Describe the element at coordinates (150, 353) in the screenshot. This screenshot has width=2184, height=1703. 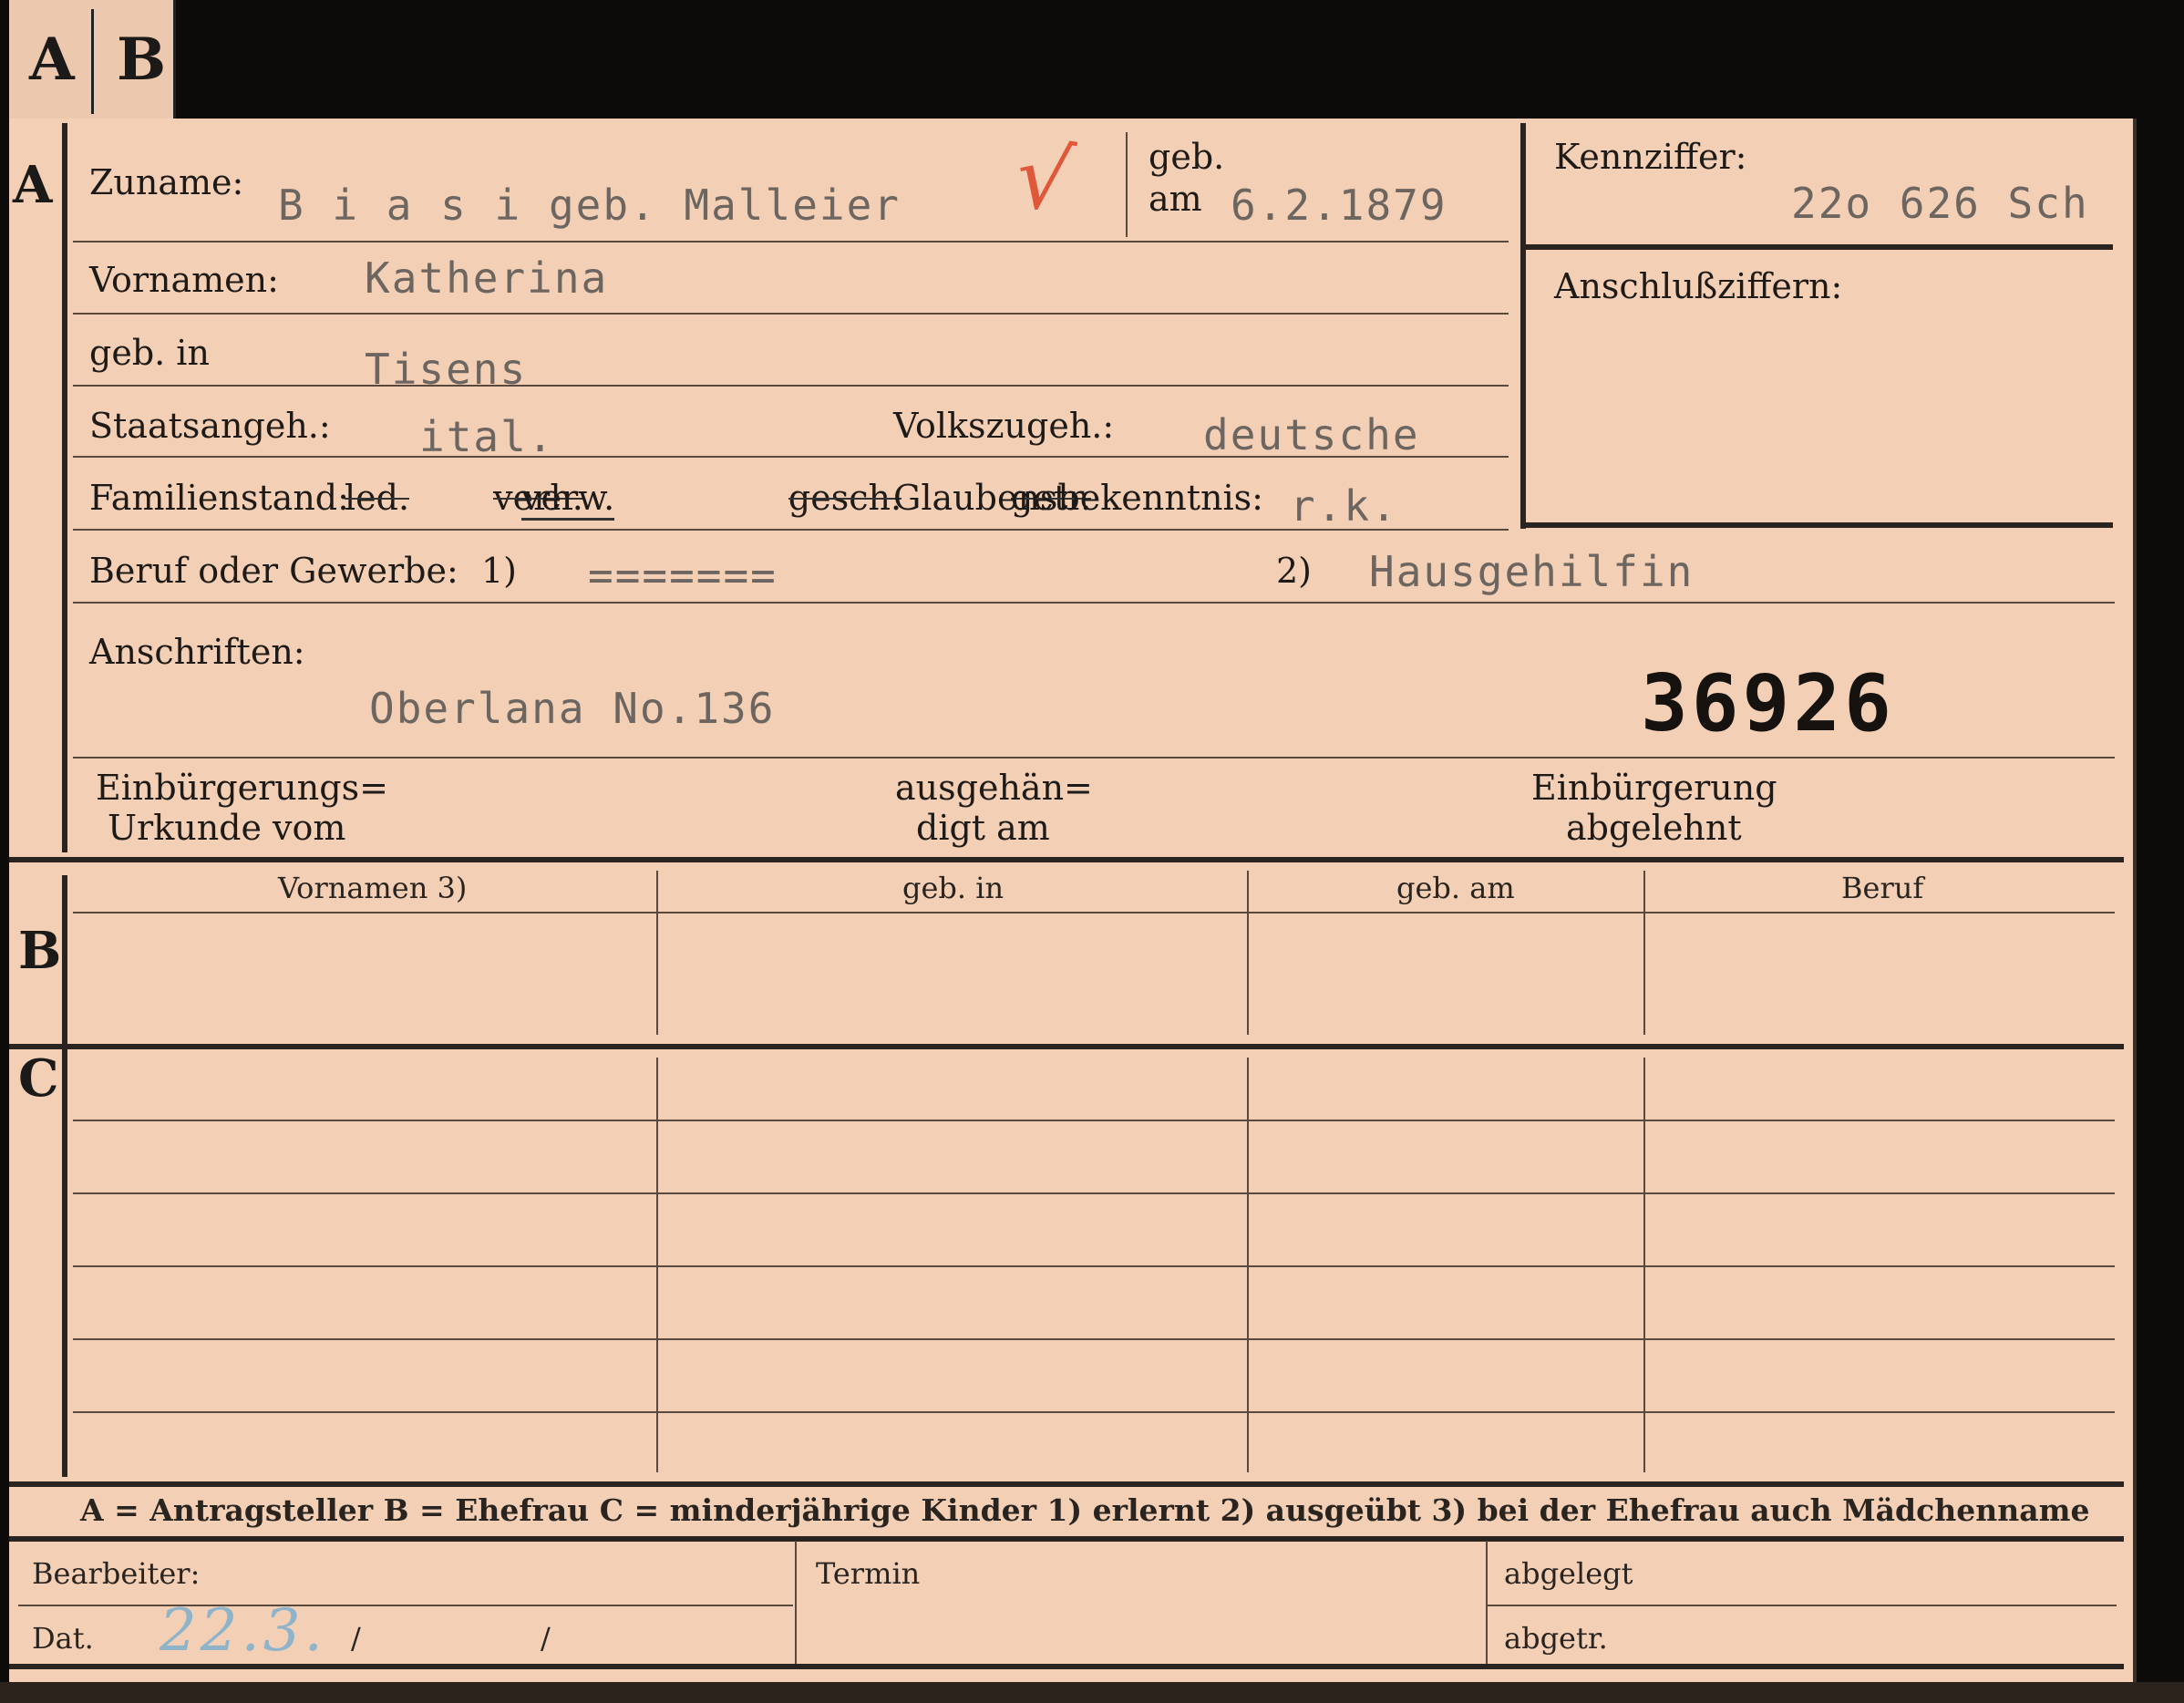
I see `geb-in-label: geb. in` at that location.